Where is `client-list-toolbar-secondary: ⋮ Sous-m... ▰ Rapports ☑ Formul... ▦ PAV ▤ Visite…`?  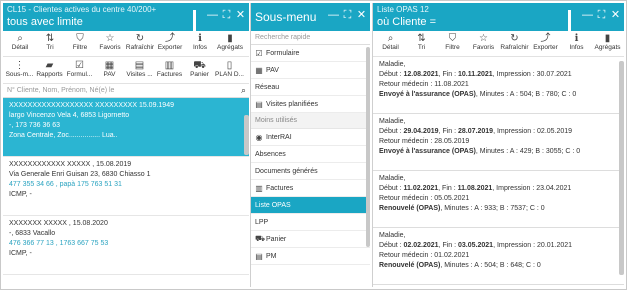 client-list-toolbar-secondary: ⋮ Sous-m... ▰ Rapports ☑ Formul... ▦ PAV ▤ Visite… is located at coordinates (126, 70).